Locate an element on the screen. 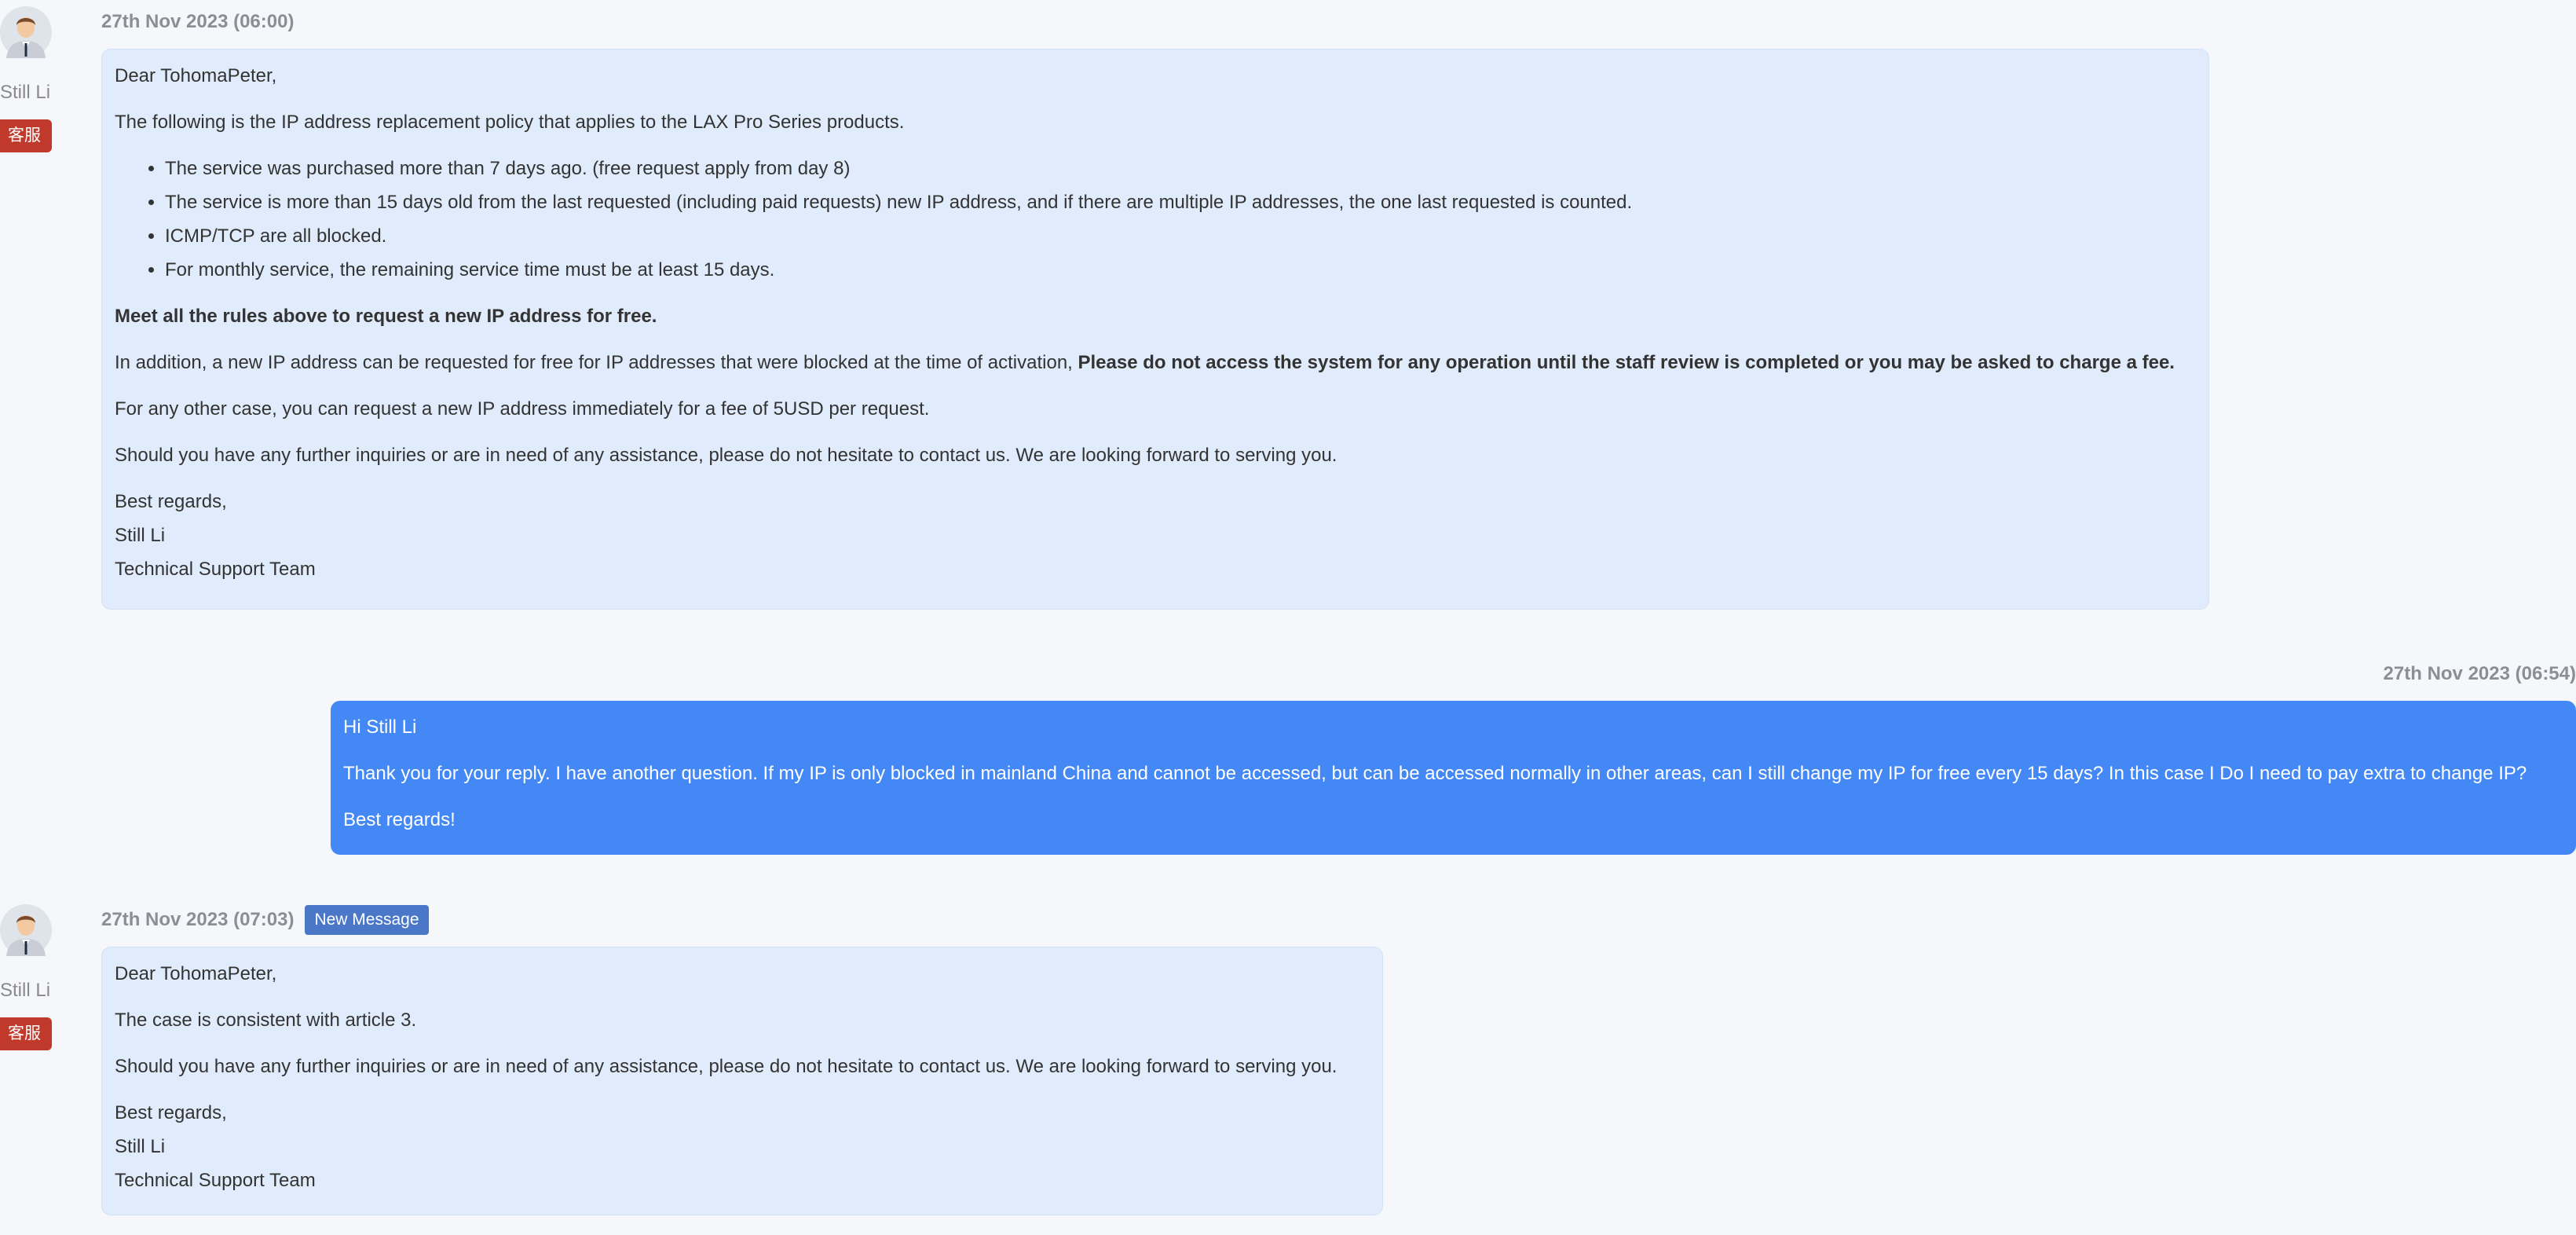 The width and height of the screenshot is (2576, 1235). reply-text: The case is consistent with article 3. is located at coordinates (266, 1020).